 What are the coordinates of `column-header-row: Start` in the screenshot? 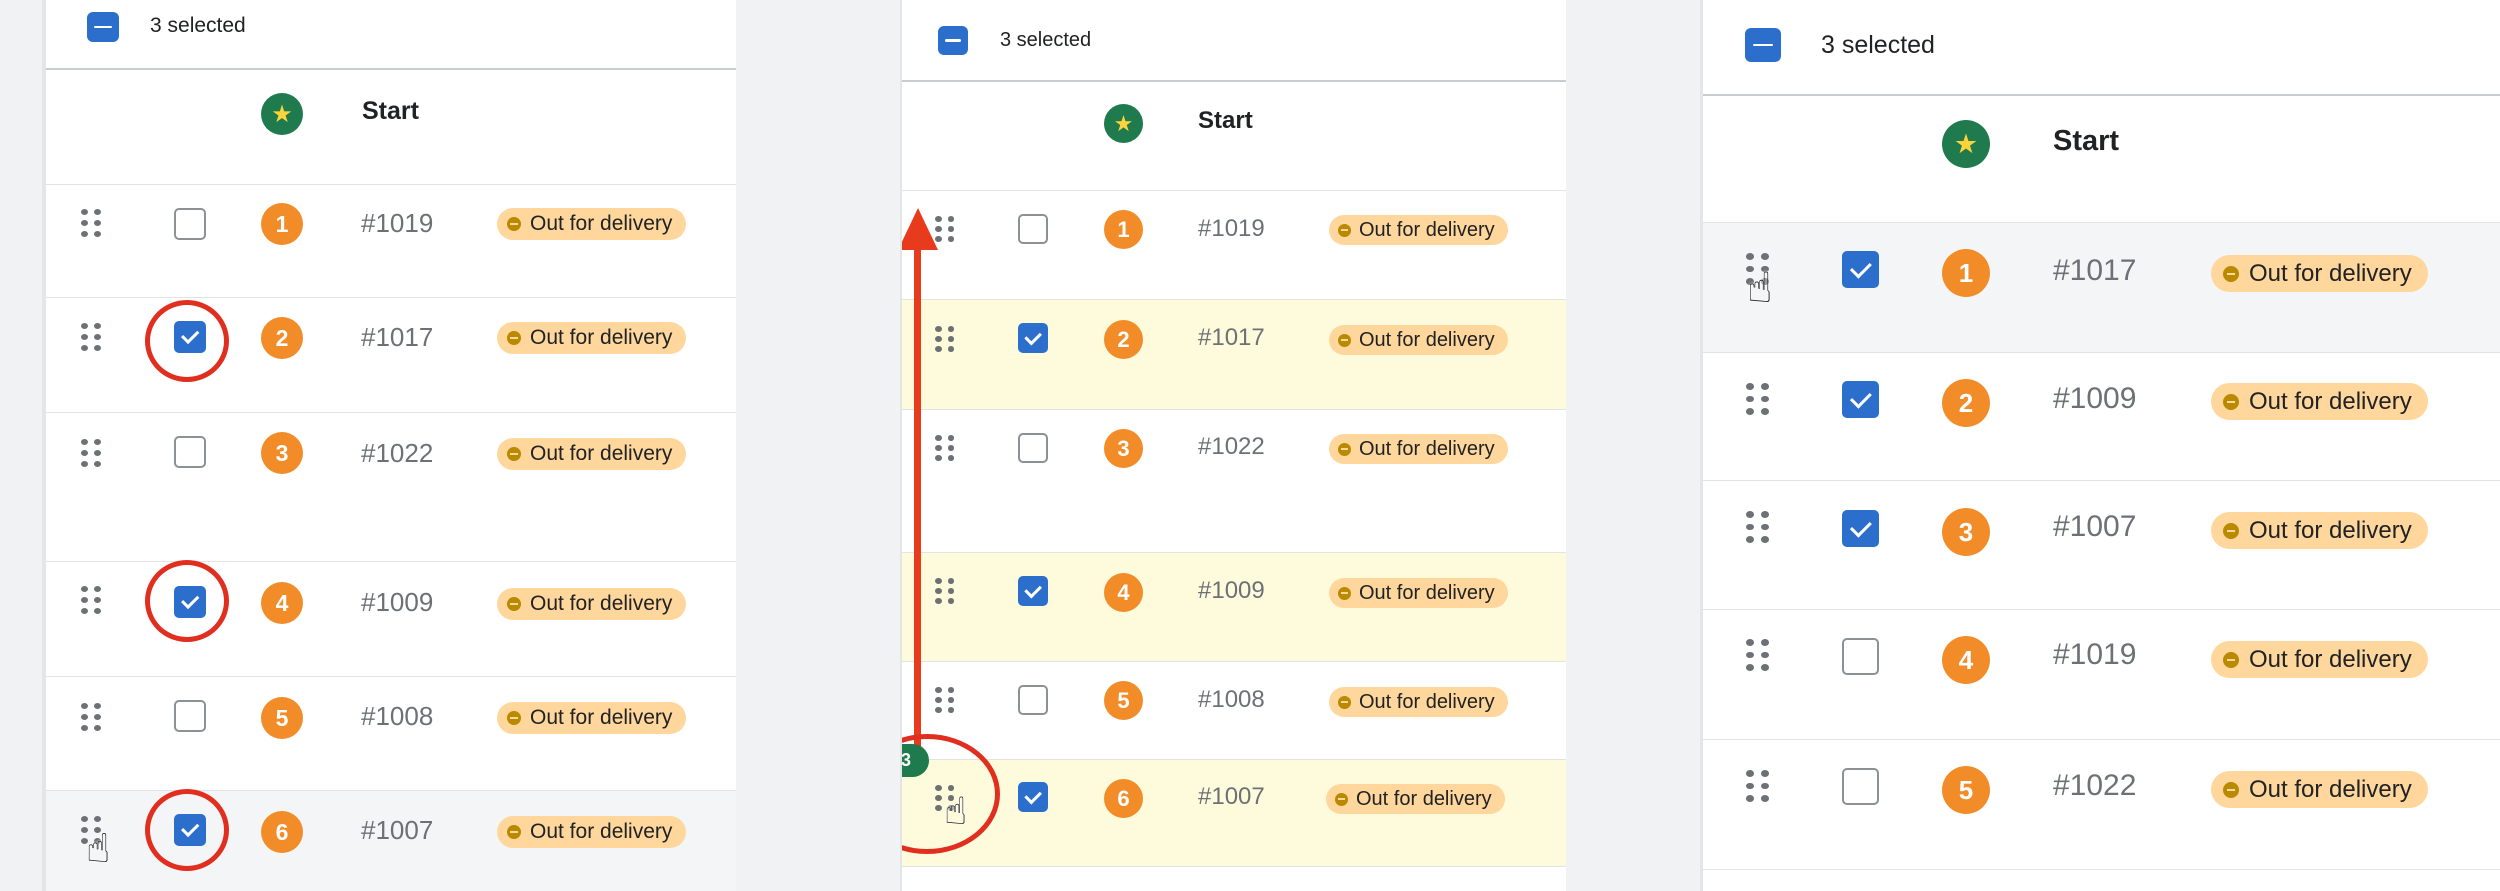 It's located at (391, 127).